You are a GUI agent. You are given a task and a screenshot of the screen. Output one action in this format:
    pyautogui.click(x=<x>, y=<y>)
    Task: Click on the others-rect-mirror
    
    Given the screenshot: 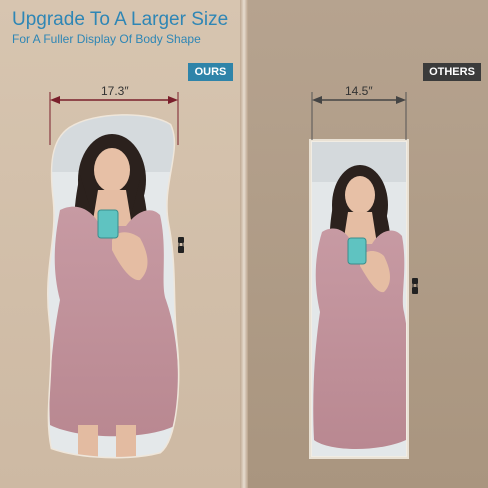 What is the action you would take?
    pyautogui.click(x=363, y=299)
    